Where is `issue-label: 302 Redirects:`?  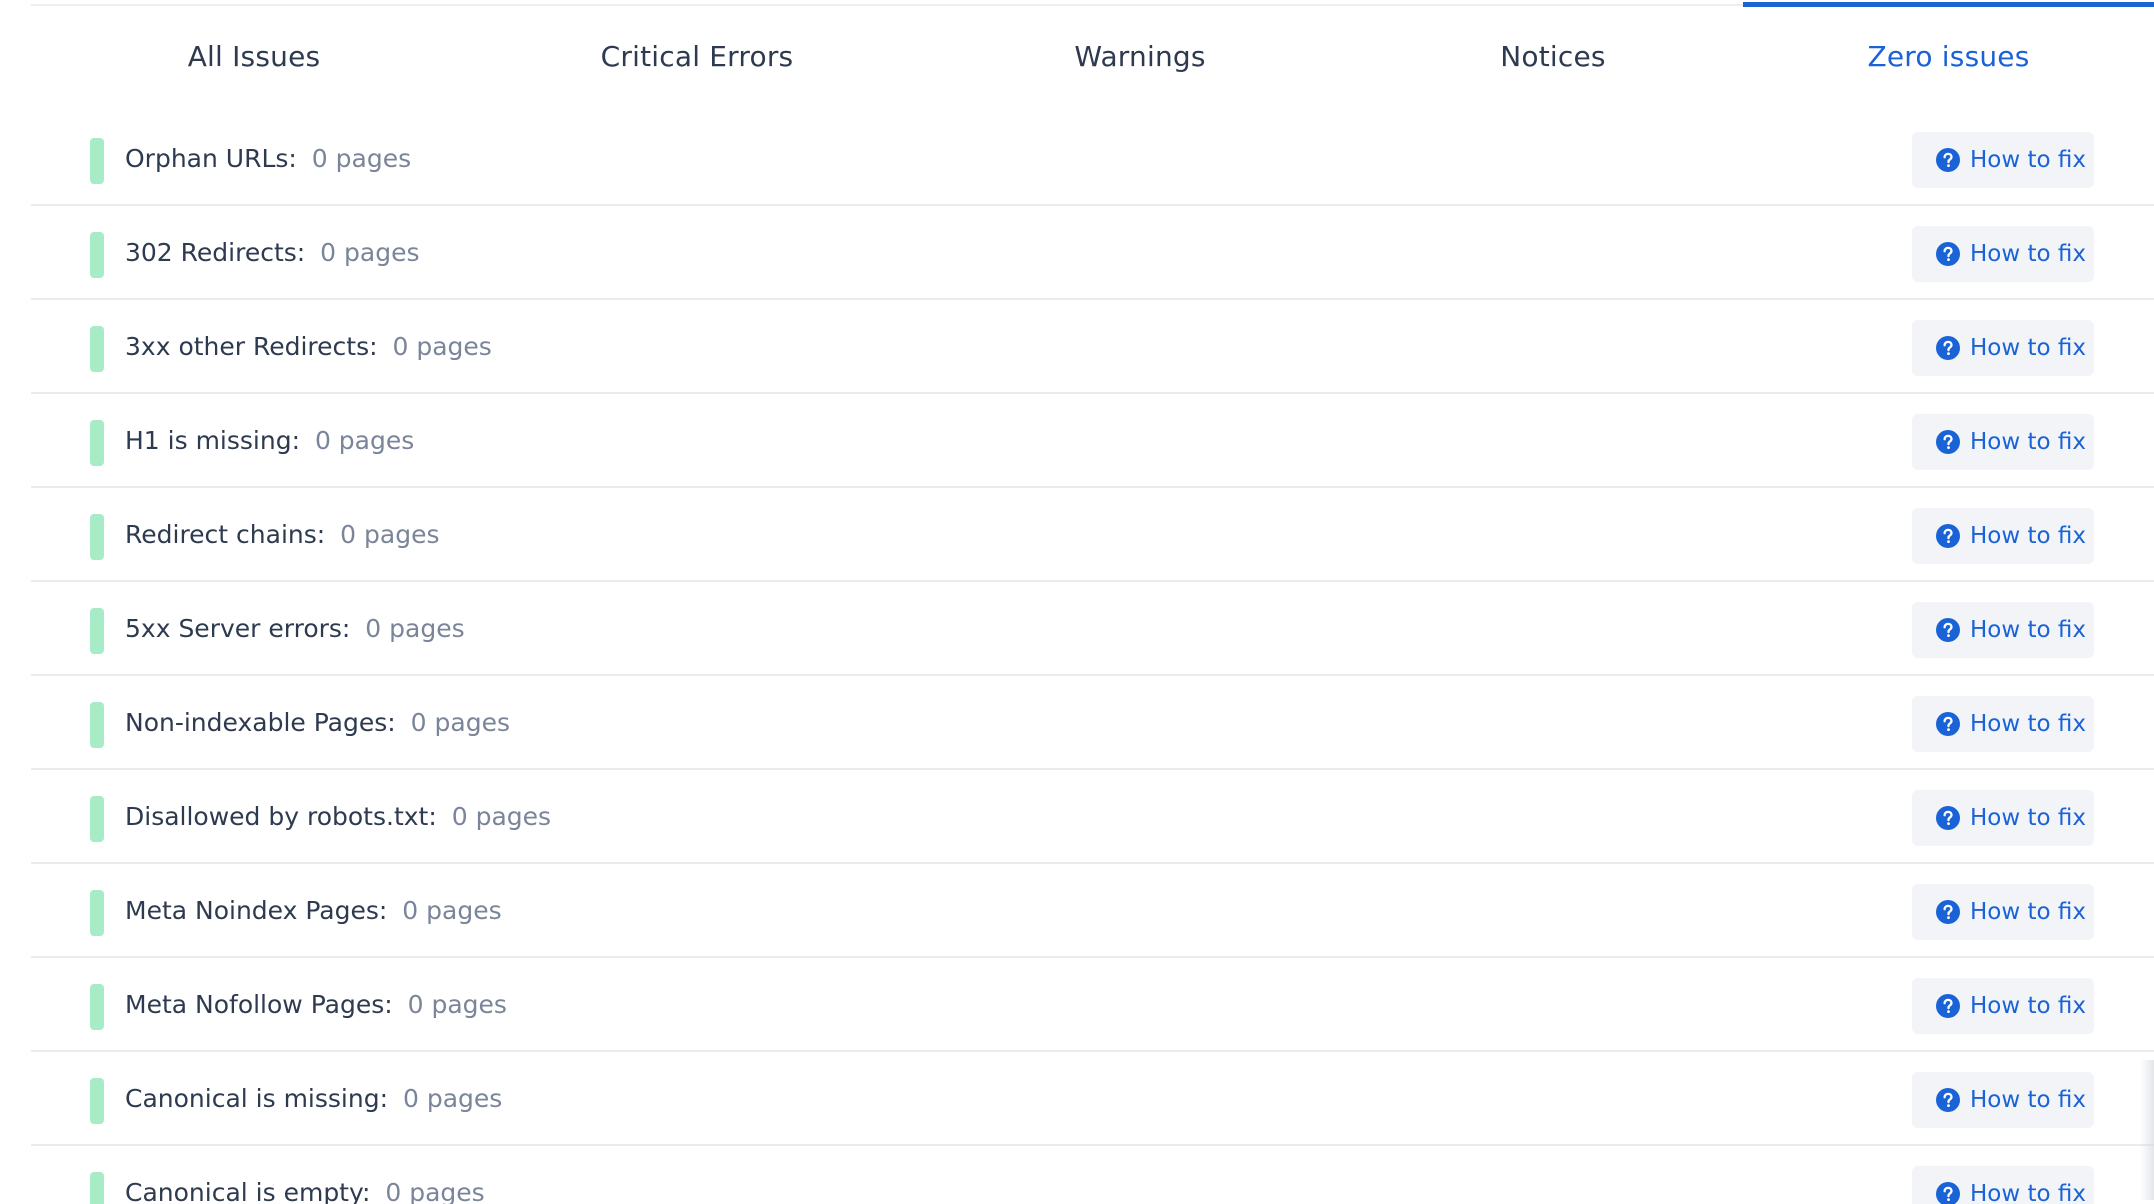 issue-label: 302 Redirects: is located at coordinates (215, 252).